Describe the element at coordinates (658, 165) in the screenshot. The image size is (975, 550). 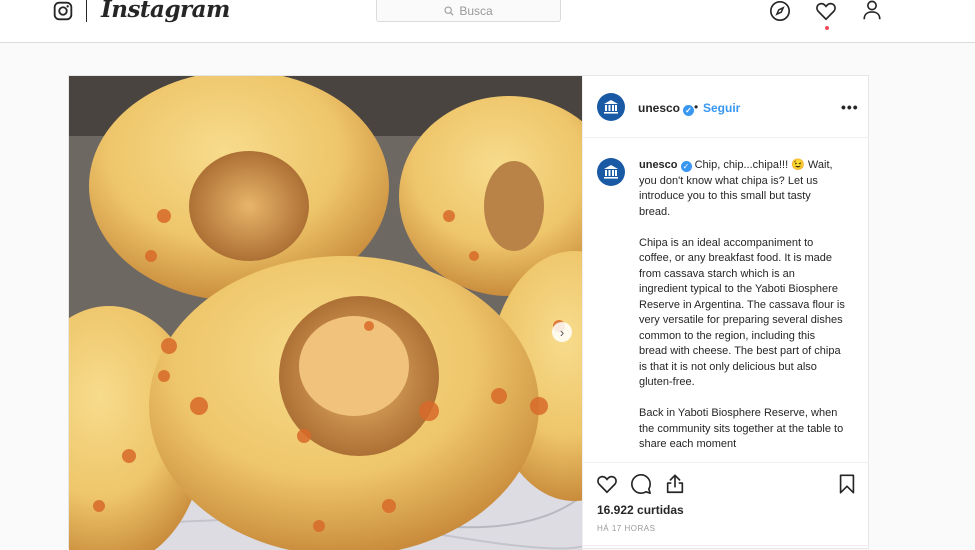
I see `caption-username: unesco` at that location.